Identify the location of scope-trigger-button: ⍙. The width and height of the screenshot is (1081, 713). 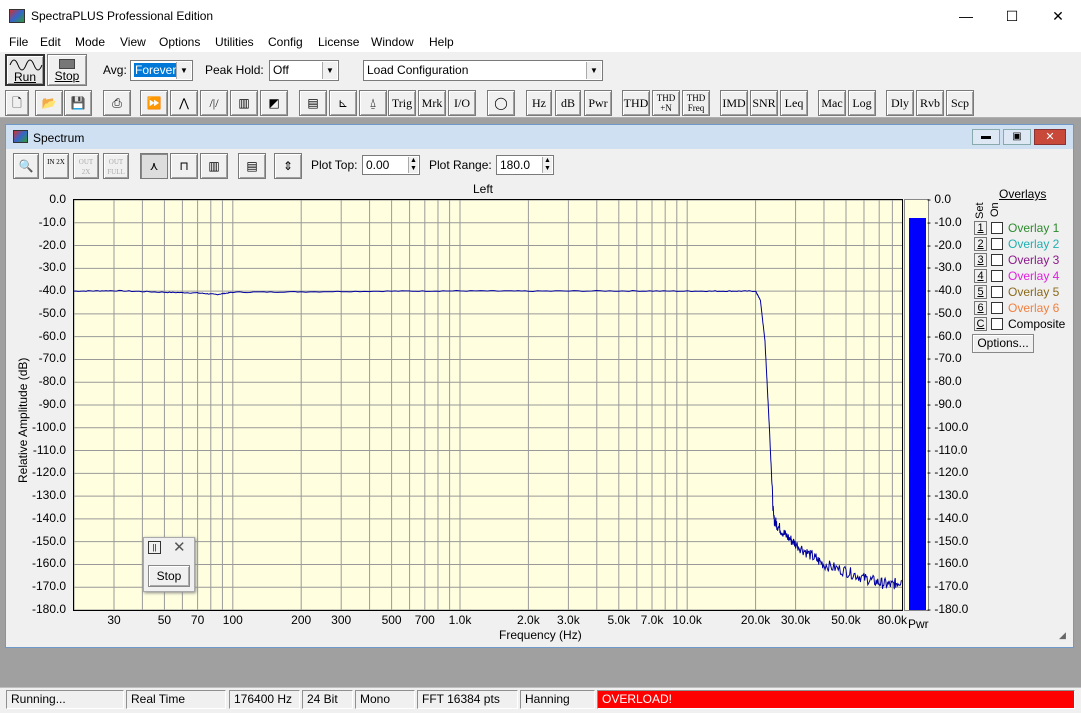
(373, 103).